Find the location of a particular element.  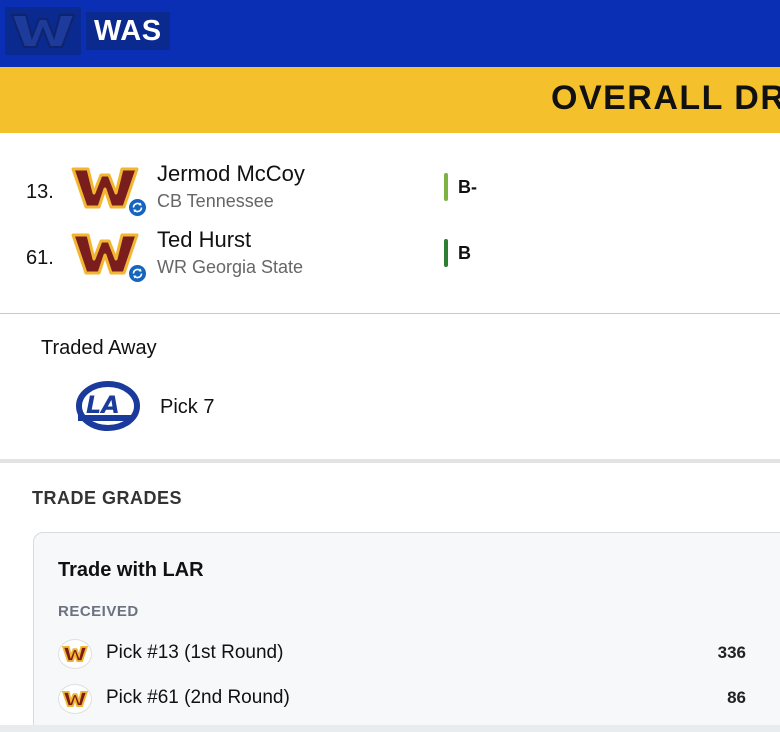

pick-grade: B is located at coordinates (464, 253).